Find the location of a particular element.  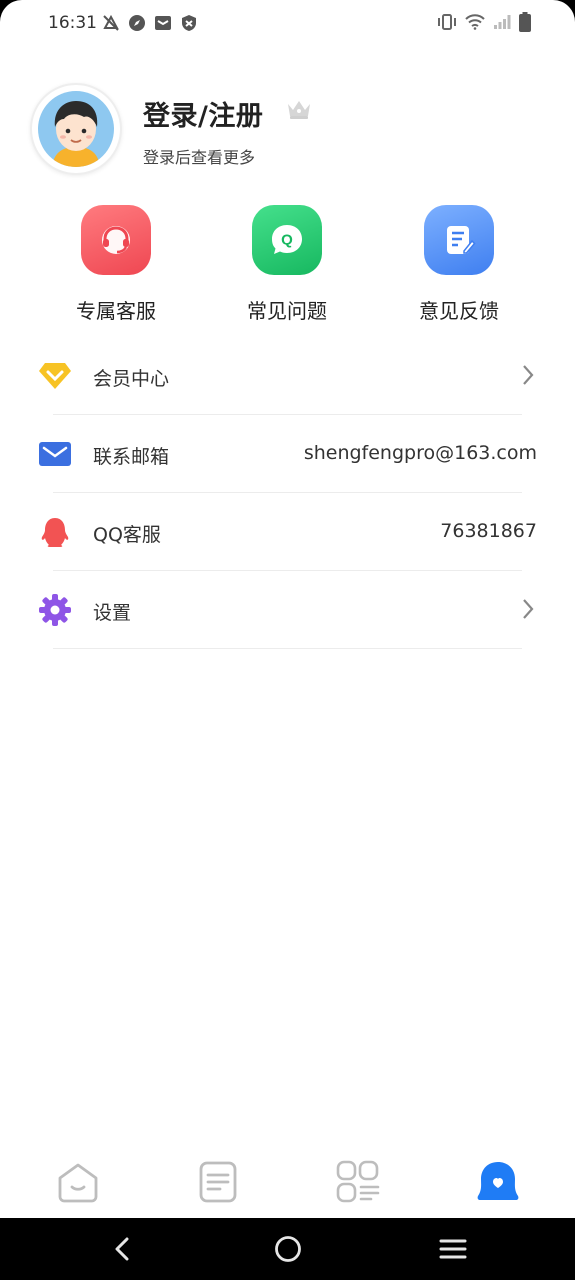

system-navigation-bar is located at coordinates (287, 1249).